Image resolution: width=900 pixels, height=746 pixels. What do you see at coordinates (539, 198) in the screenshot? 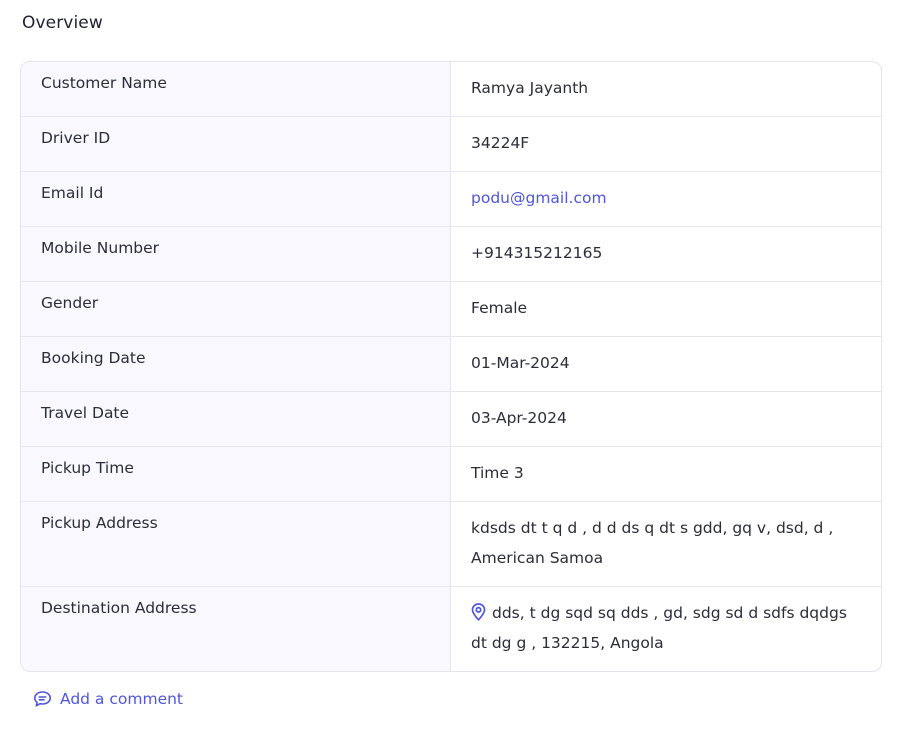
I see `email-link: podu@gmail.com` at bounding box center [539, 198].